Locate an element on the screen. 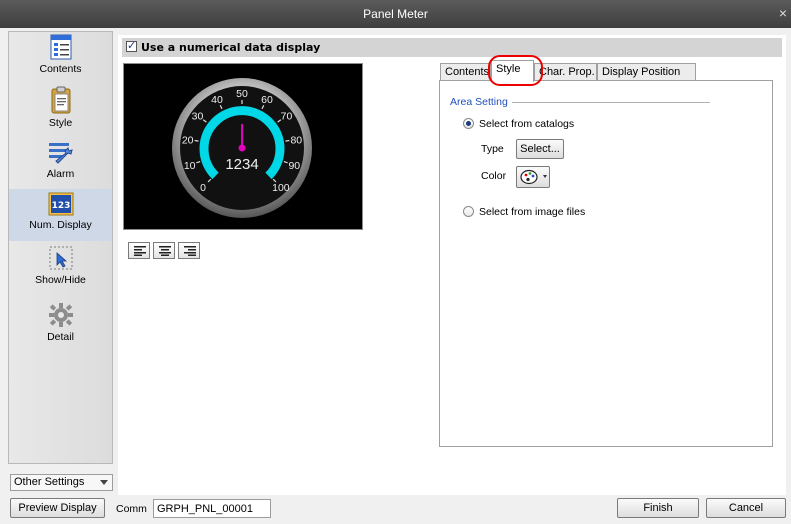 The image size is (791, 524). sidebar-item-label: Num. Display is located at coordinates (60, 225).